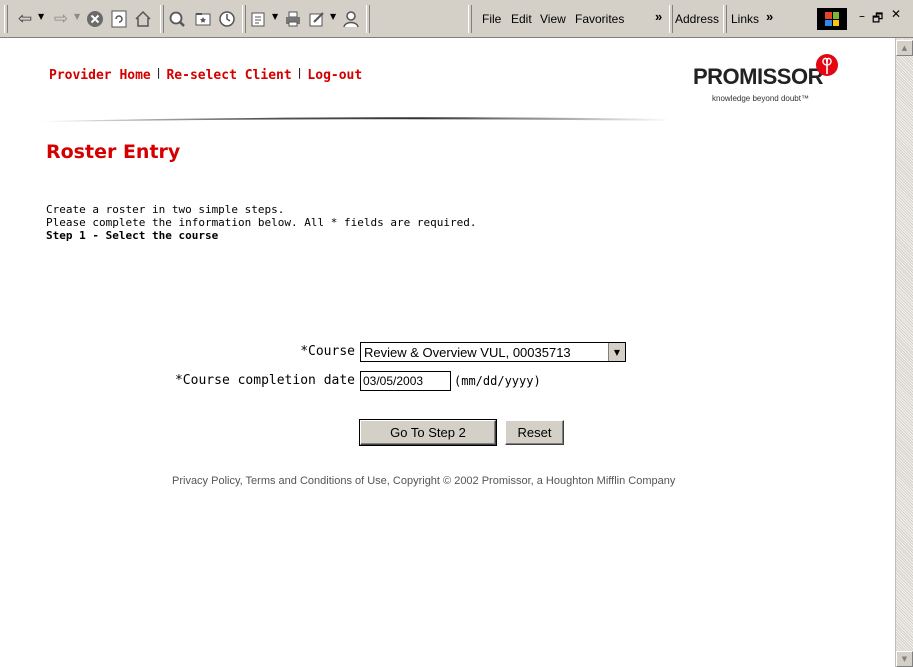  Describe the element at coordinates (697, 19) in the screenshot. I see `address-label: Address` at that location.